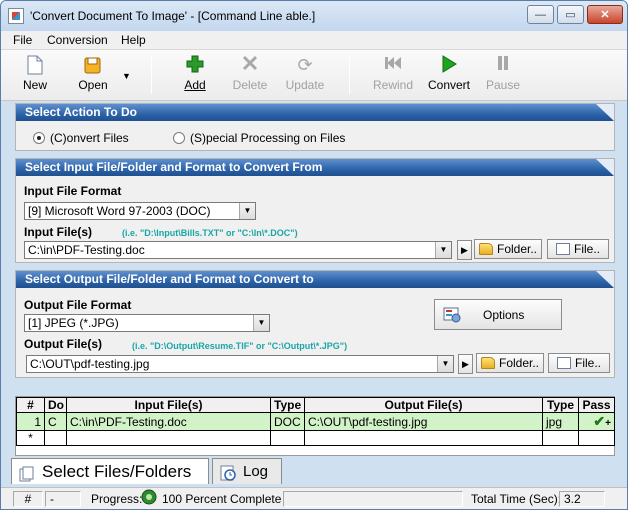 The image size is (628, 510). Describe the element at coordinates (73, 191) in the screenshot. I see `input-format-label: Input File Format` at that location.